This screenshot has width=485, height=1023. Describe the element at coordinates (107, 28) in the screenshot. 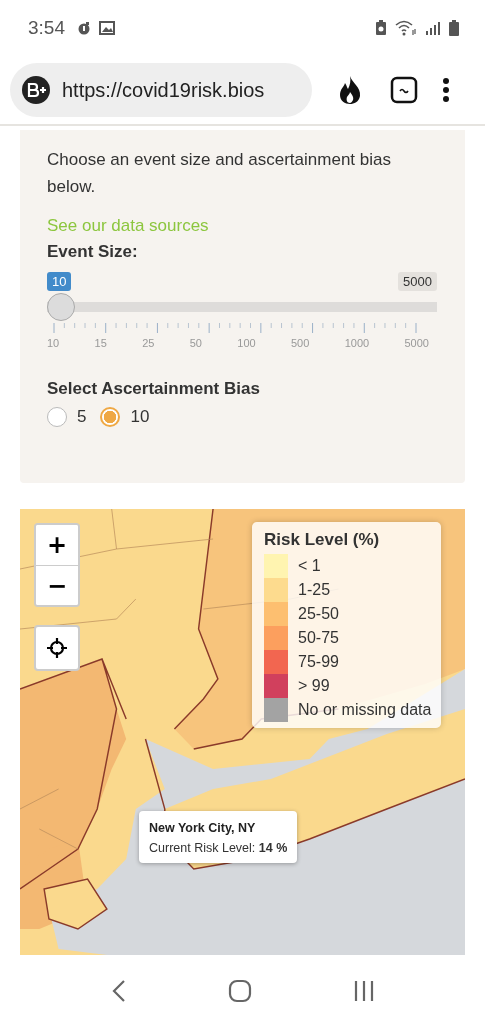

I see `image-icon` at that location.